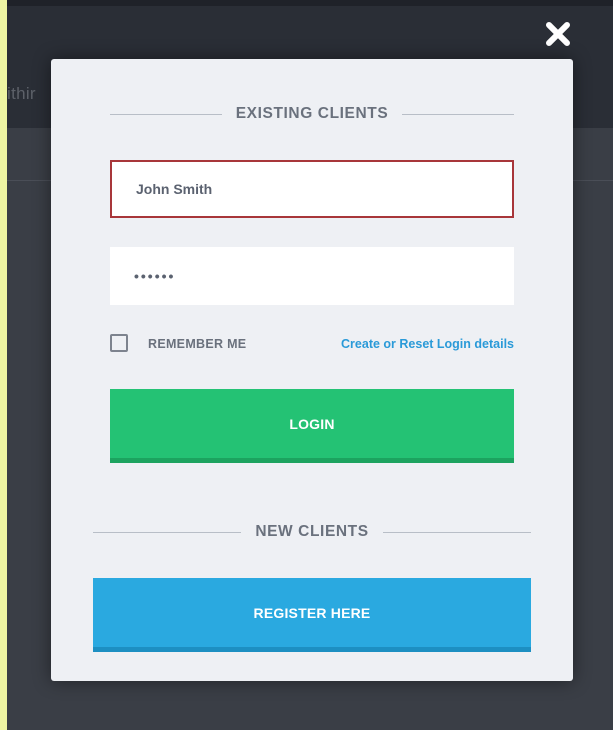 This screenshot has width=613, height=730. I want to click on remember-me-checkbox, so click(119, 343).